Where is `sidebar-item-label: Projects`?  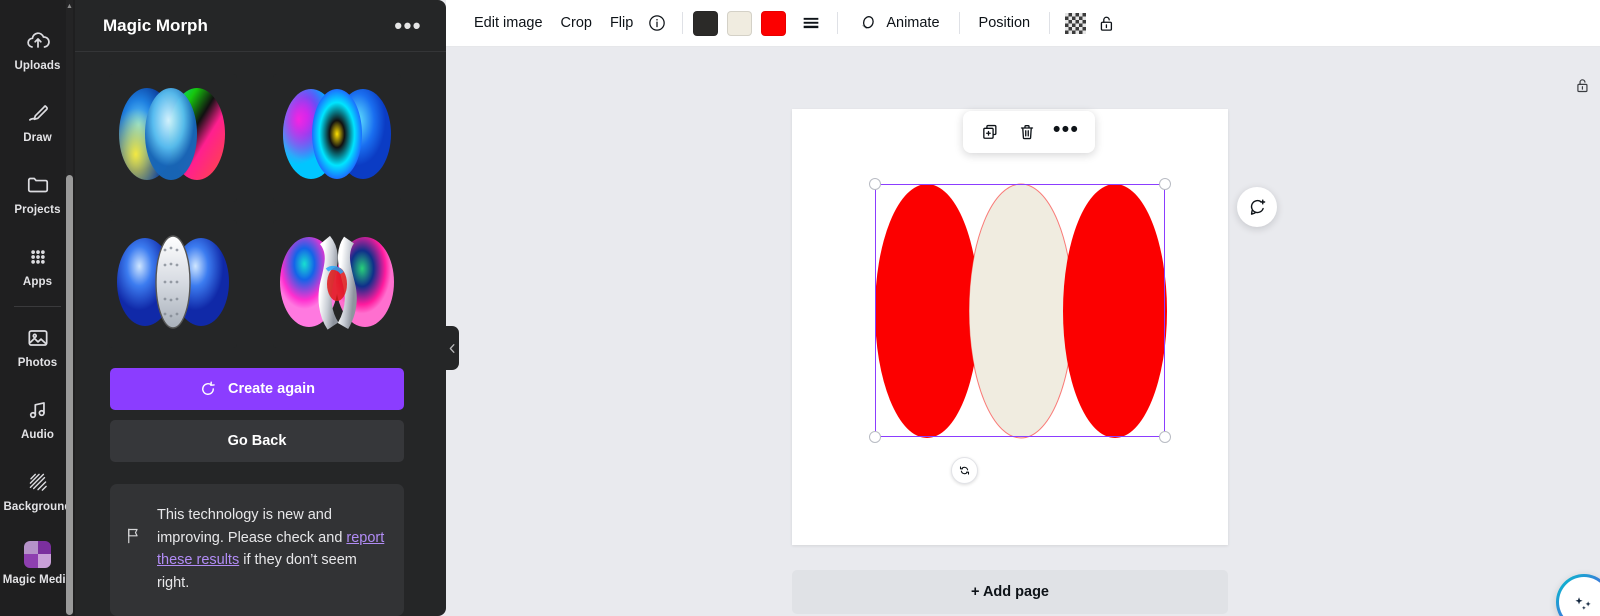 sidebar-item-label: Projects is located at coordinates (37, 210).